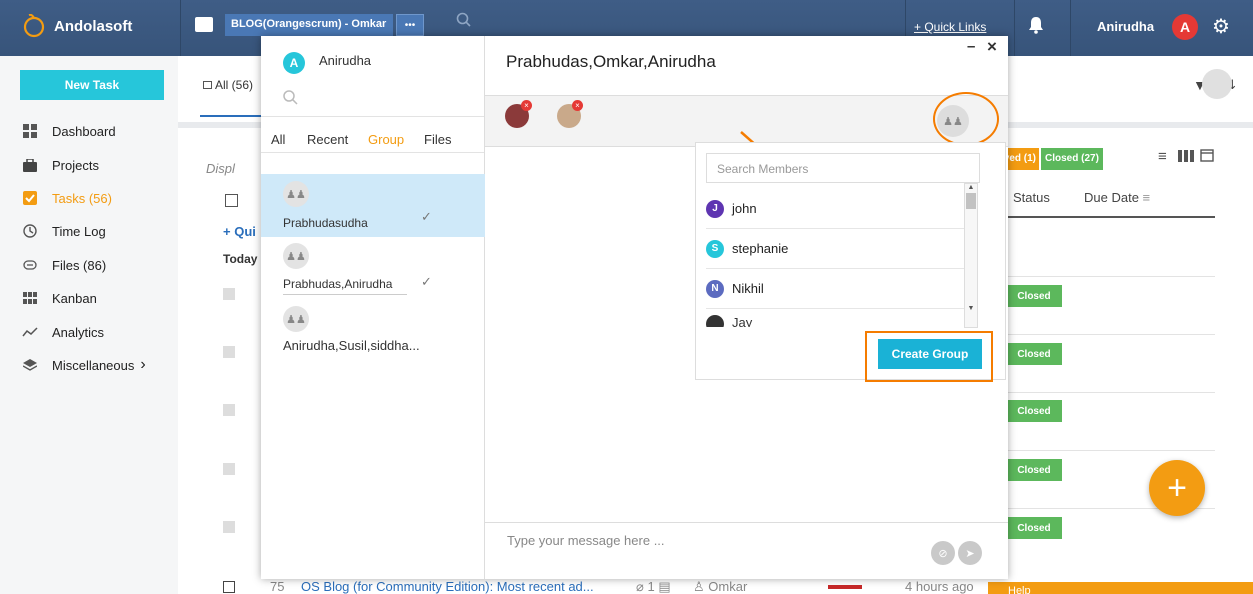  What do you see at coordinates (1162, 156) in the screenshot?
I see `list-view-icon: ≡` at bounding box center [1162, 156].